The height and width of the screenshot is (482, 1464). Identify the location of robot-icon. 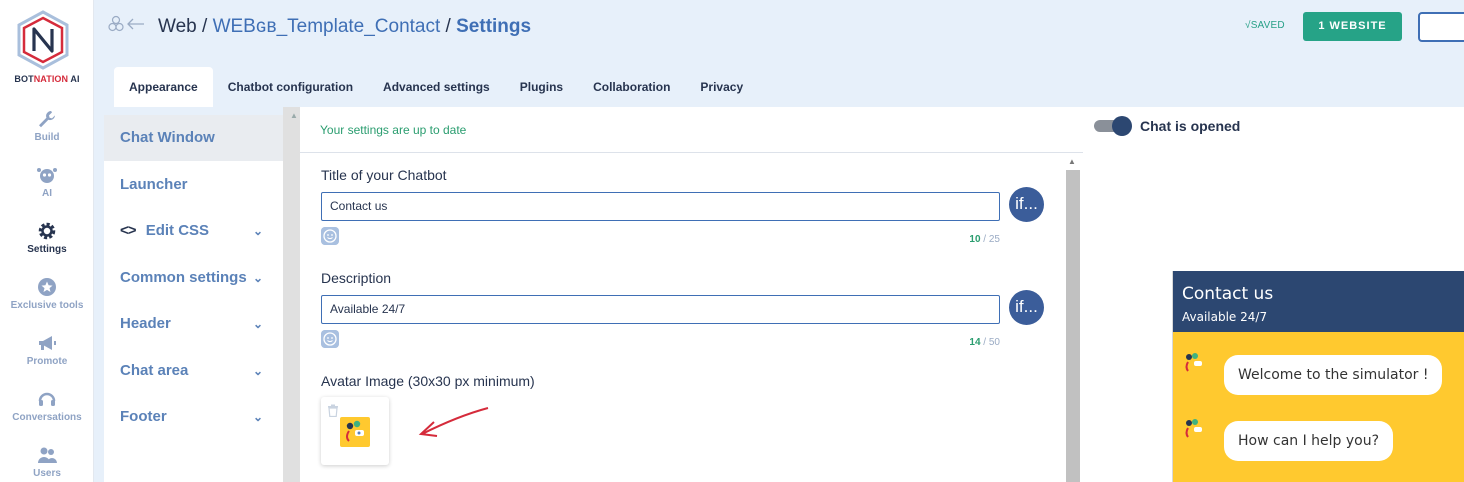
(47, 175).